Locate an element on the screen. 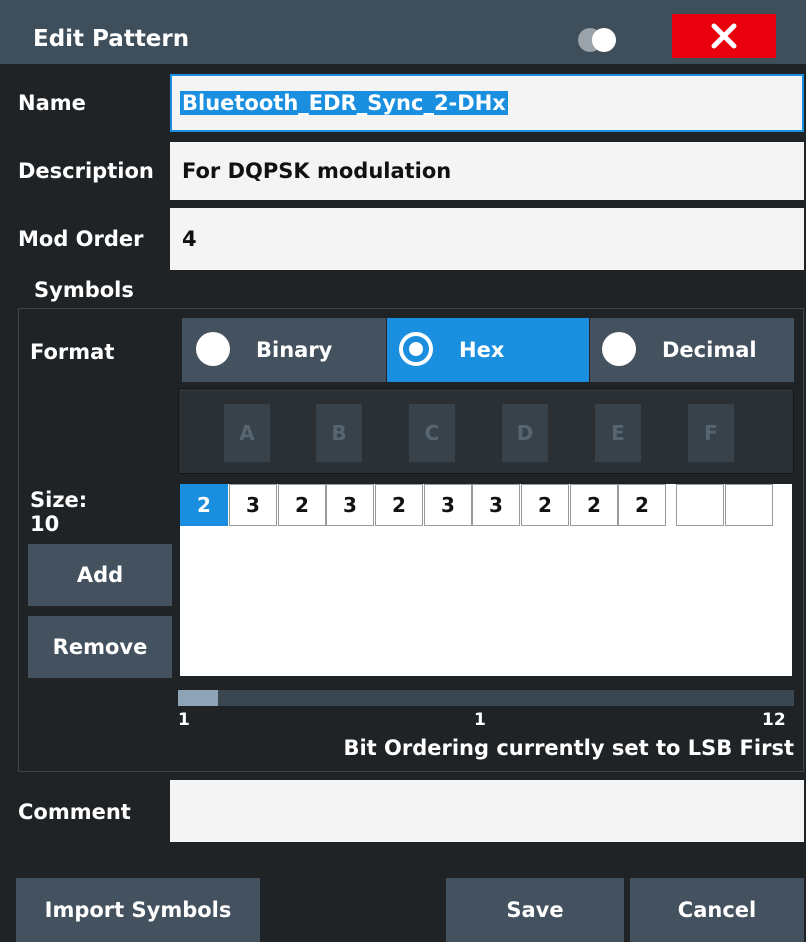  hex-key-d: D is located at coordinates (525, 433).